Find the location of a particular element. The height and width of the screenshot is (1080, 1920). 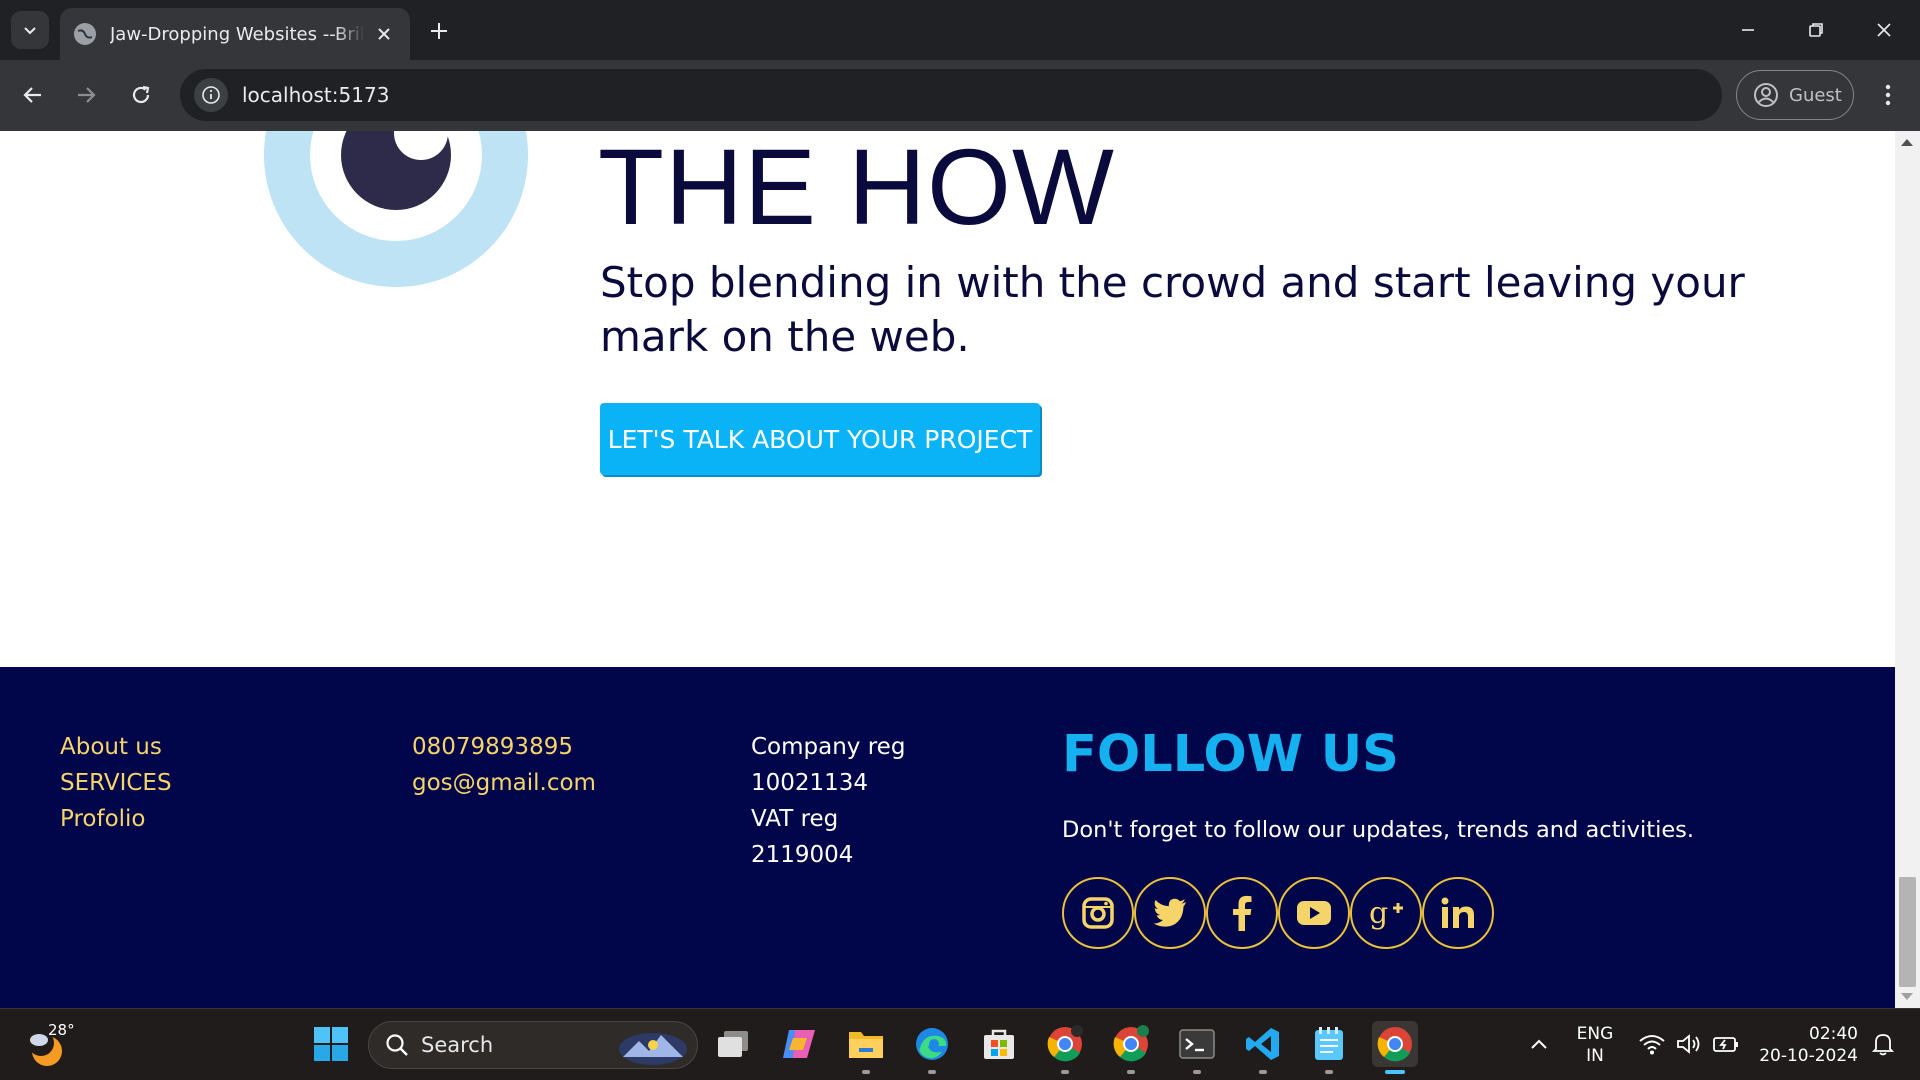

store-icon is located at coordinates (999, 1044).